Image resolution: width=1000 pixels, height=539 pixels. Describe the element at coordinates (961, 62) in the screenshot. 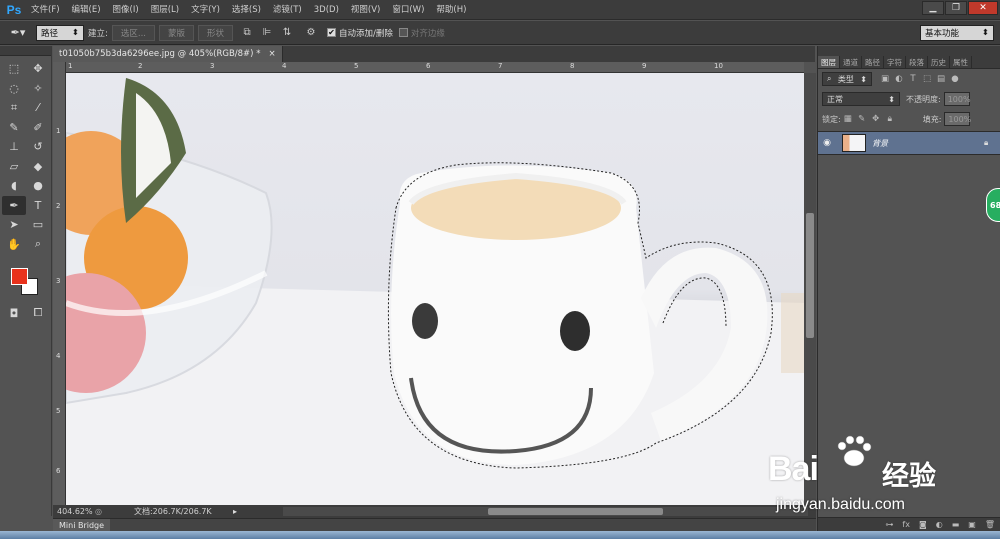

I see `tab-properties: 属性` at that location.